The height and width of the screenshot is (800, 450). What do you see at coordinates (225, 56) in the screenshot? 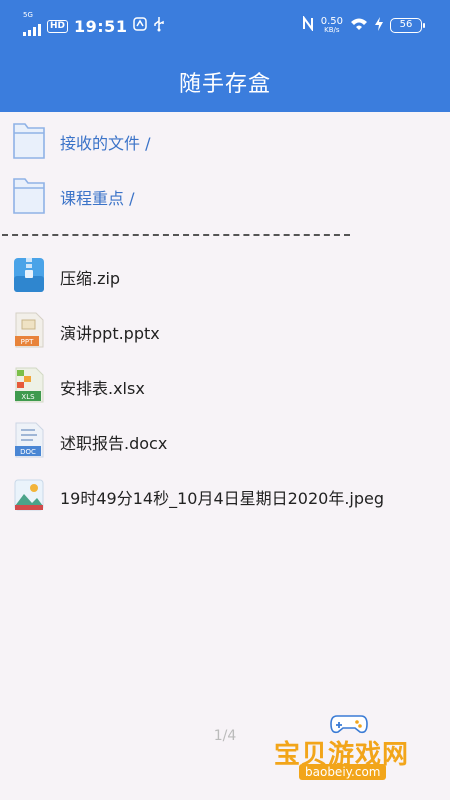
I see `app-header: 5G HD 19:51 0.50 KB/s 56 随手存盒` at bounding box center [225, 56].